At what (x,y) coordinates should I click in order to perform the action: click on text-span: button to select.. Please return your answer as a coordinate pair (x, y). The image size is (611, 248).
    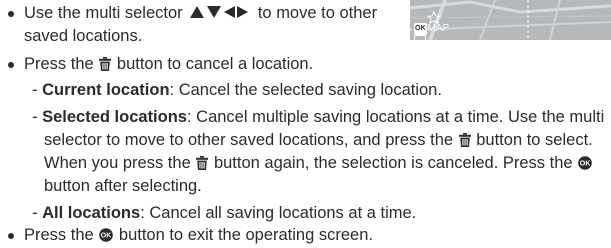
    Looking at the image, I should click on (534, 140).